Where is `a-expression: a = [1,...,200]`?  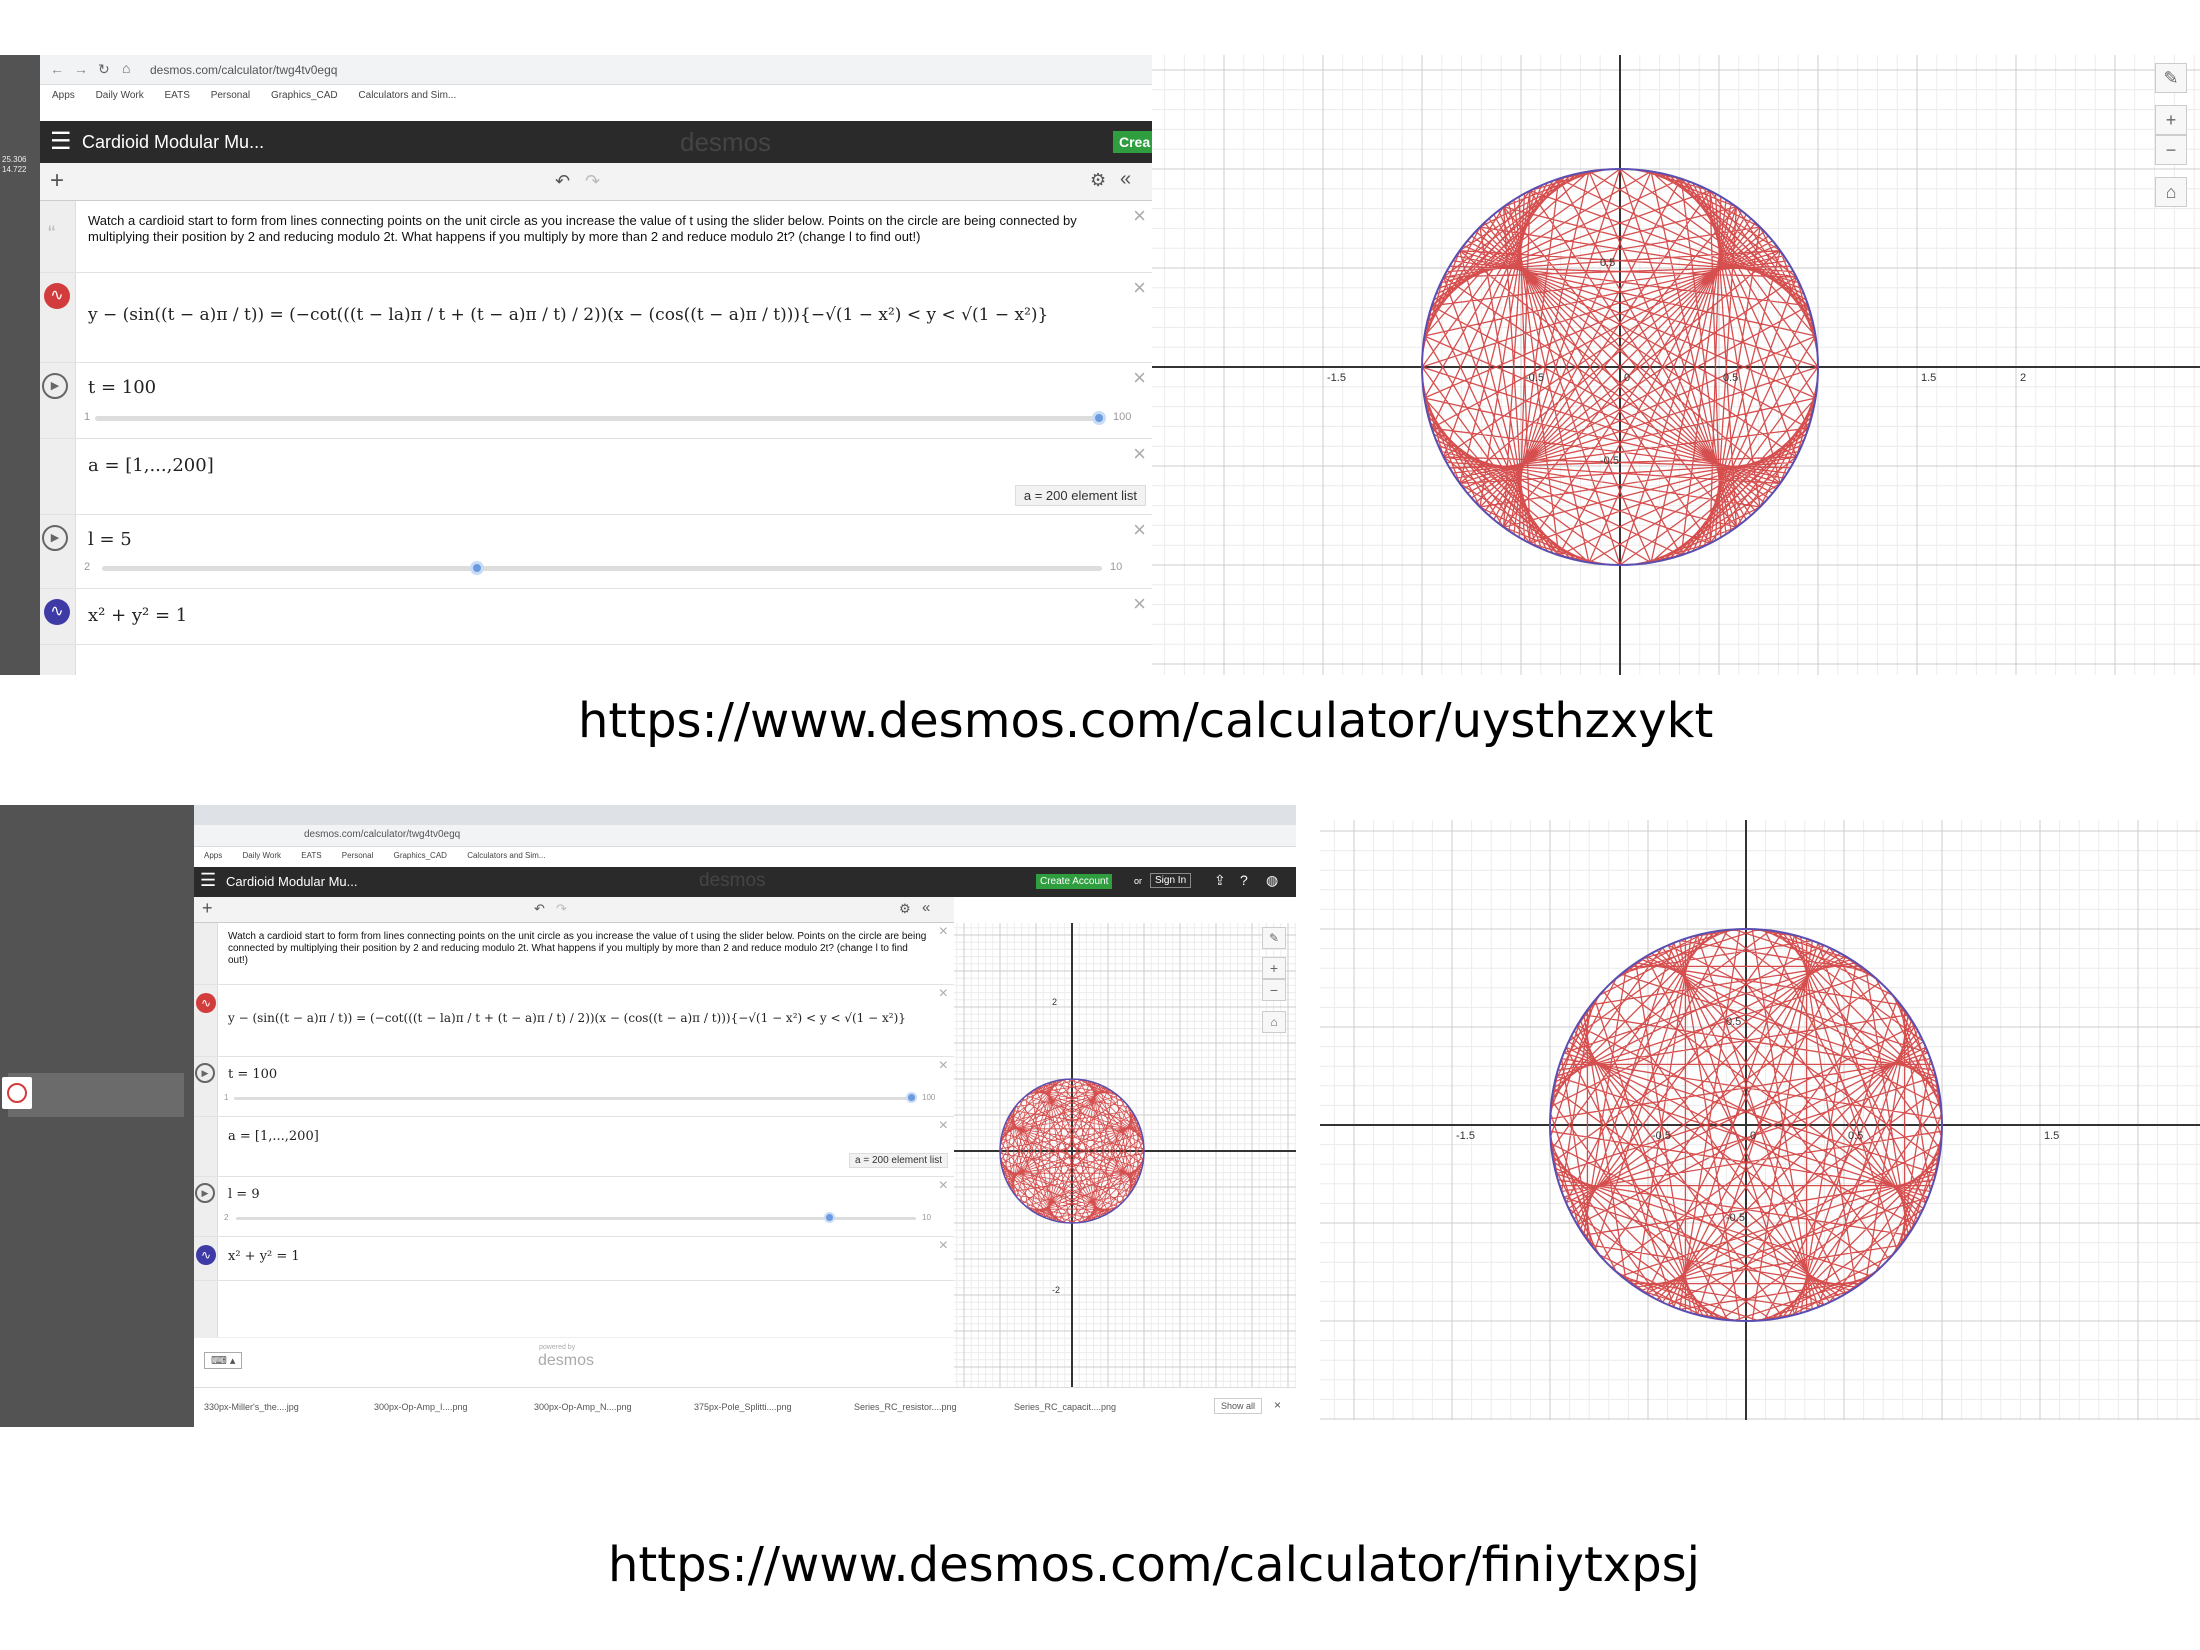
a-expression: a = [1,...,200] is located at coordinates (151, 465).